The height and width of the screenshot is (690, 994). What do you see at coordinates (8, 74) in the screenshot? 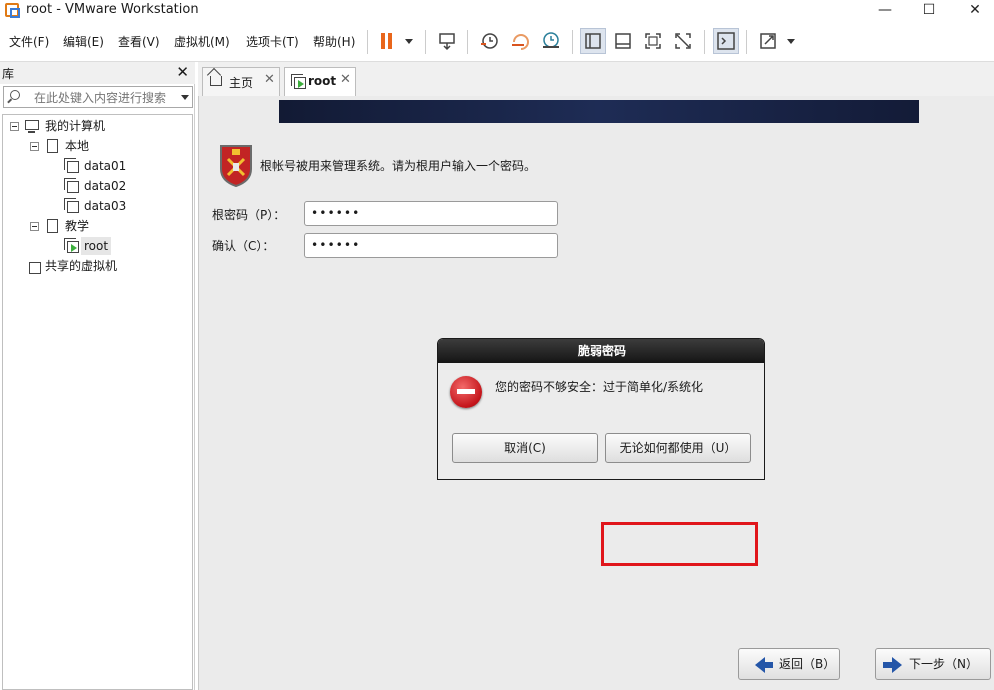
I see `library-title: 库` at bounding box center [8, 74].